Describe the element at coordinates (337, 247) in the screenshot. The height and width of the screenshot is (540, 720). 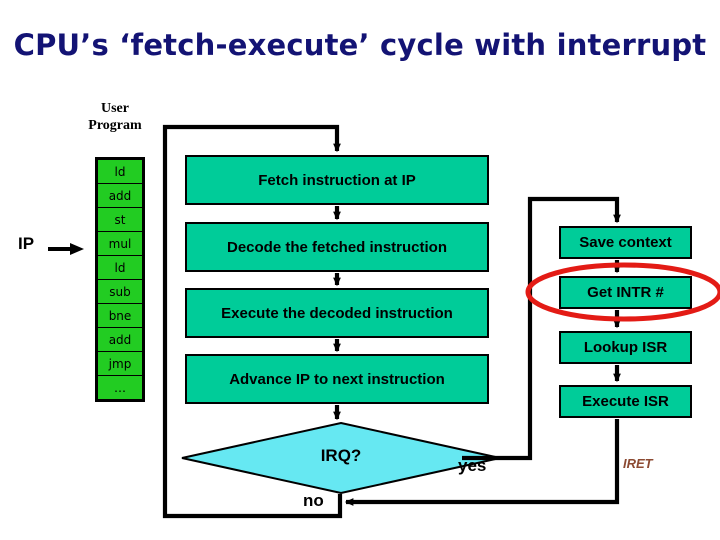
I see `flow-step-decode: Decode the fetched instruction` at that location.